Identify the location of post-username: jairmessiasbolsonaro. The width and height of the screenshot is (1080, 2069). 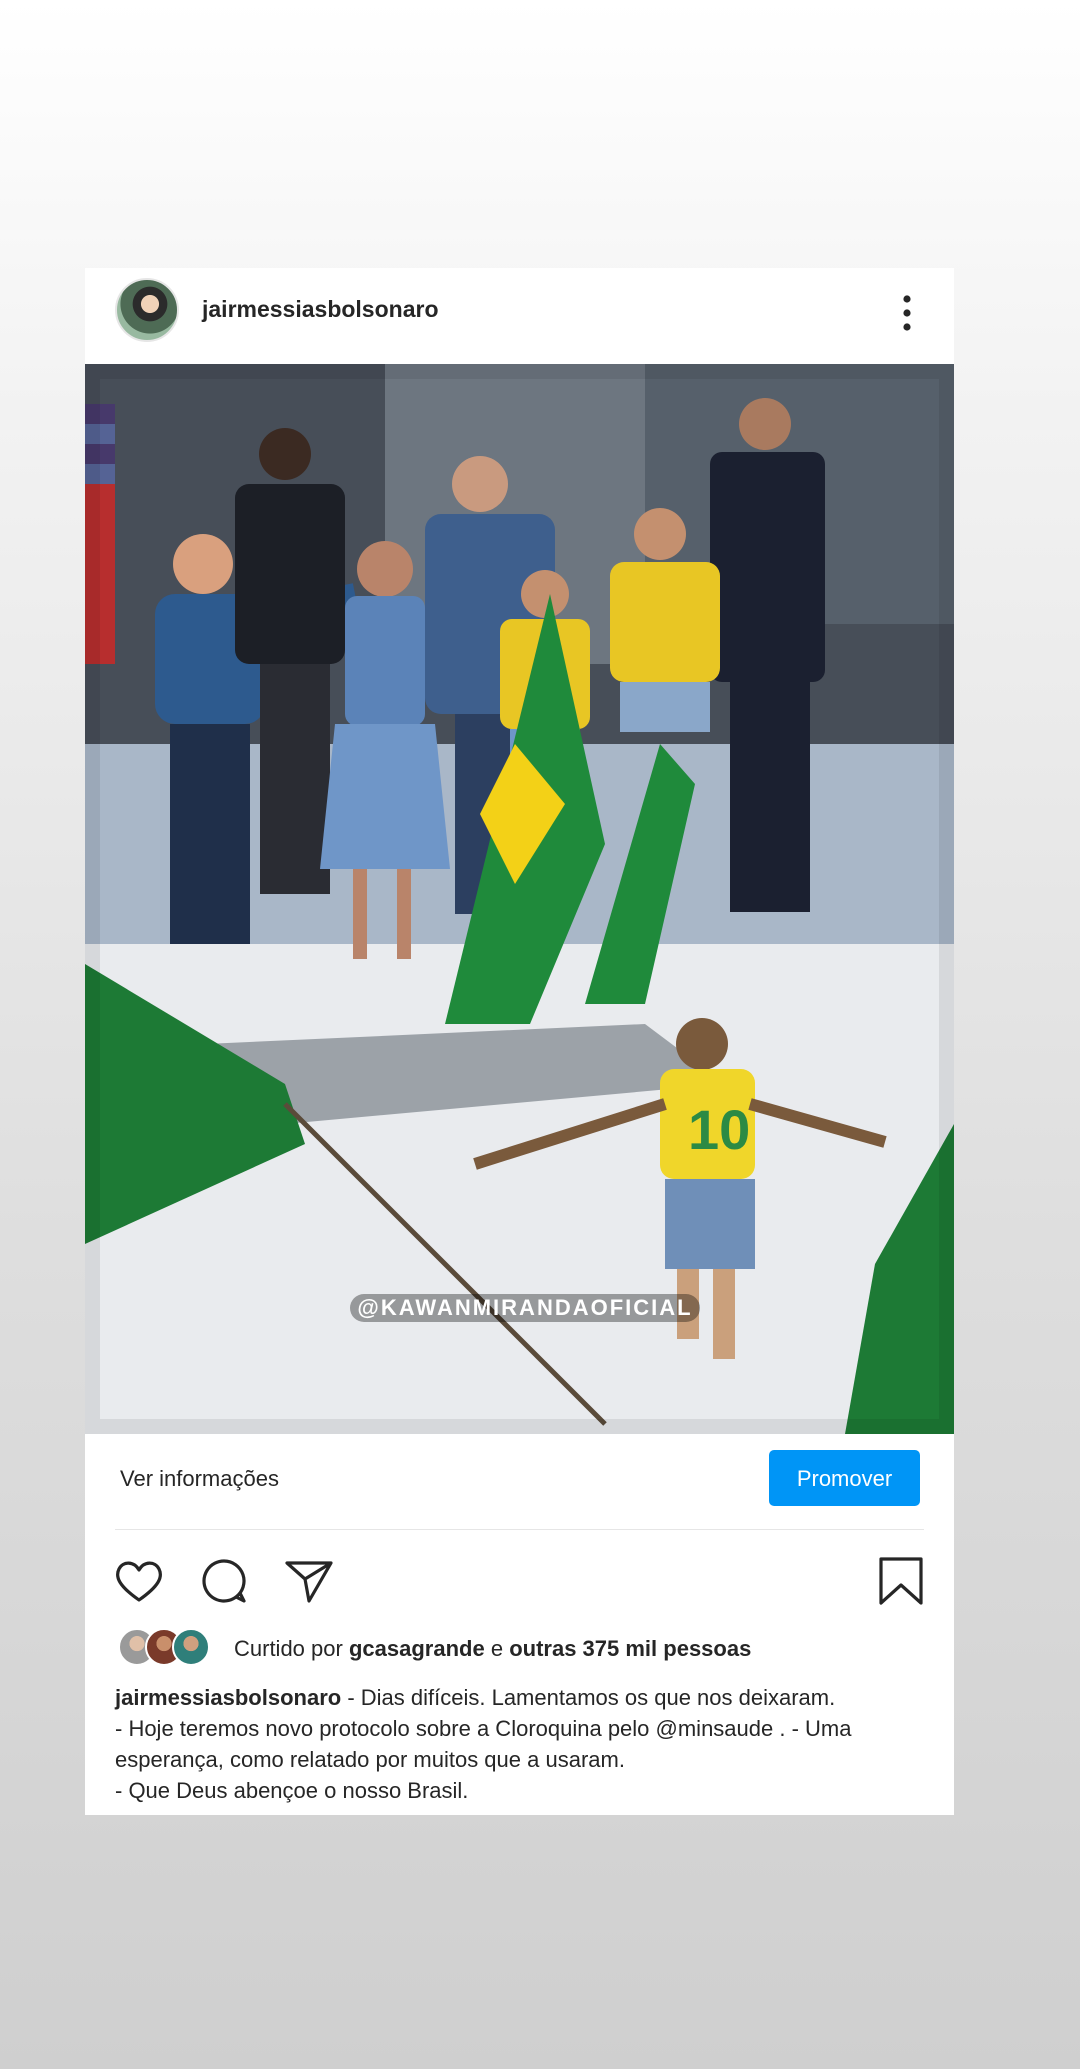
(320, 309).